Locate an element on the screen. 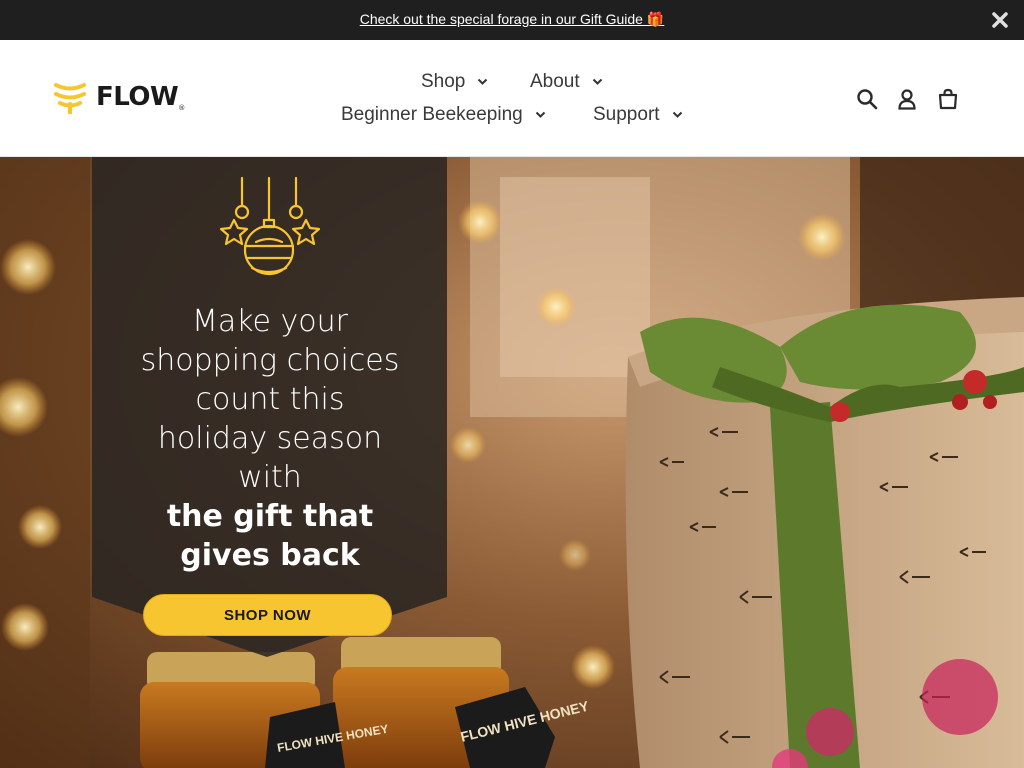  headline-line-2: shopping choices is located at coordinates (270, 360).